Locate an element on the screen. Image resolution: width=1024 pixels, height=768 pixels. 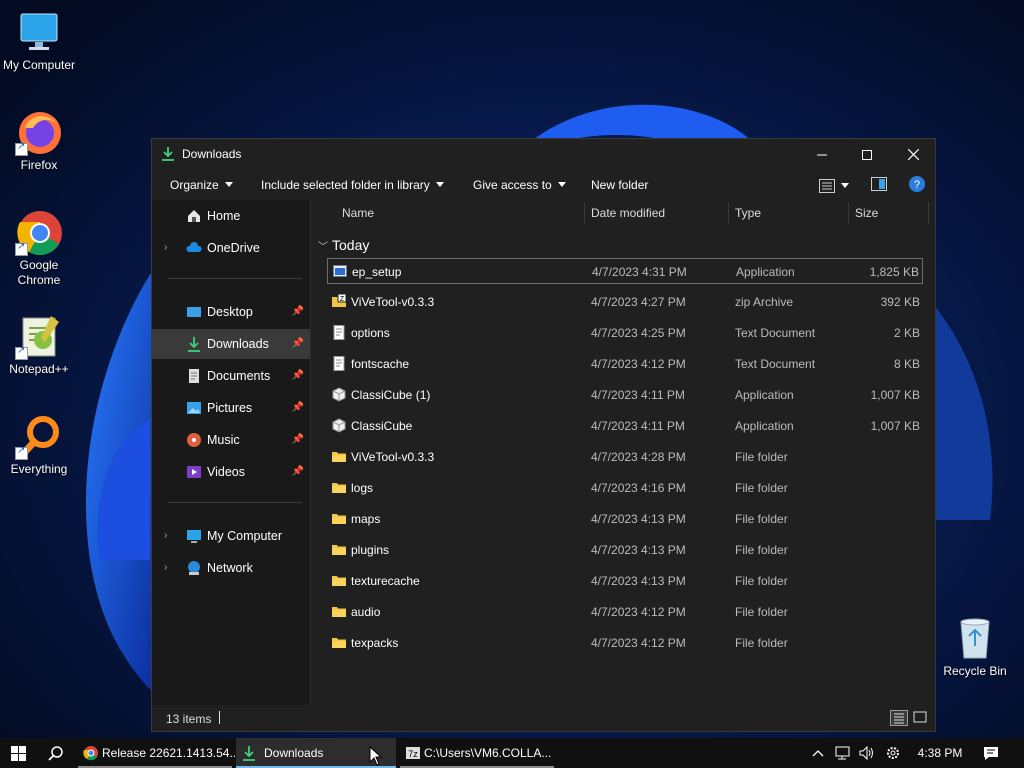
details-view-button is located at coordinates (899, 718).